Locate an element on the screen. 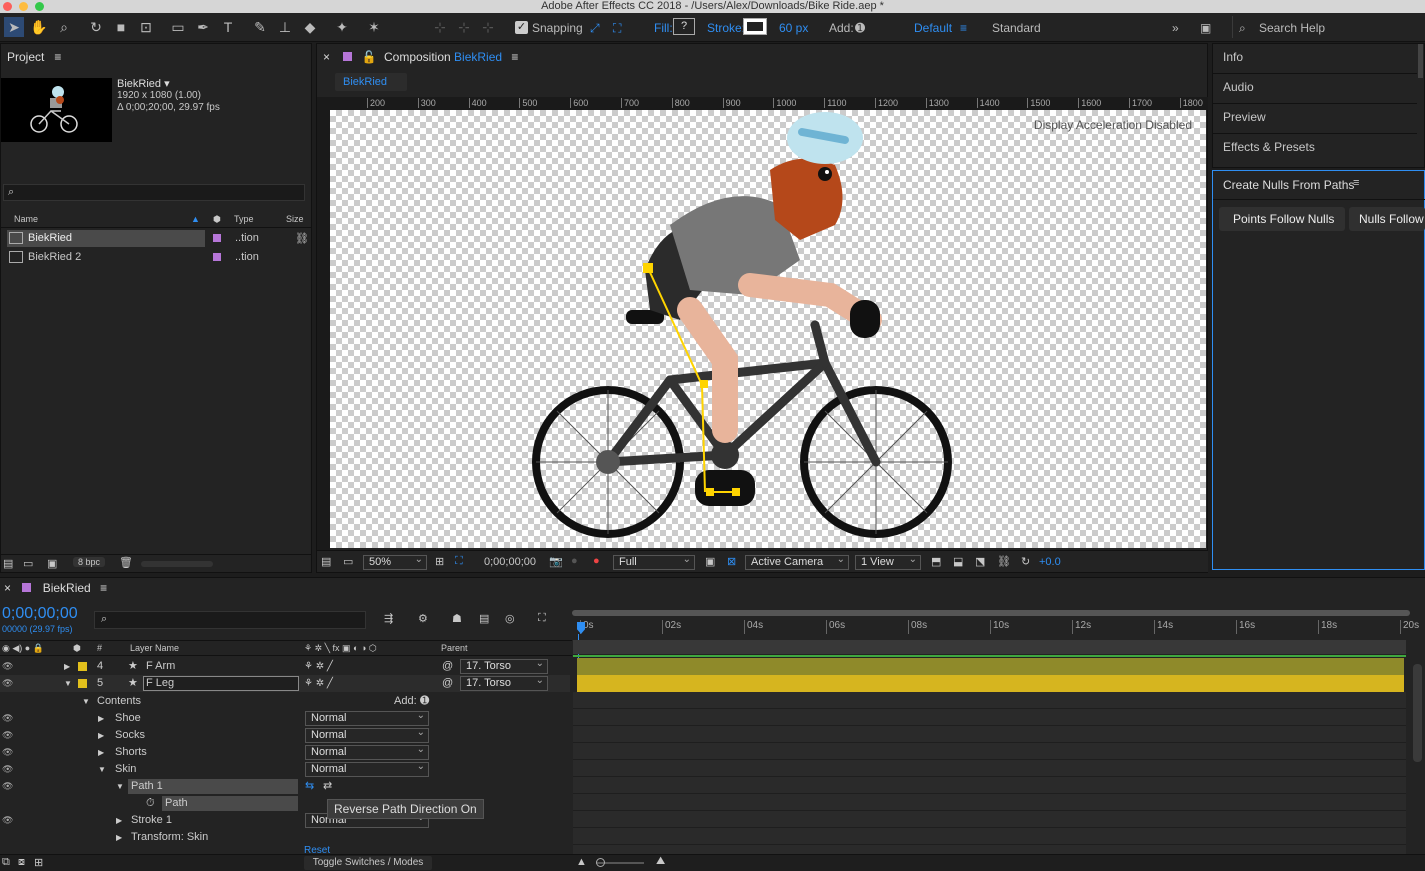 The height and width of the screenshot is (871, 1425). timeline-icon: ⬔ is located at coordinates (980, 561).